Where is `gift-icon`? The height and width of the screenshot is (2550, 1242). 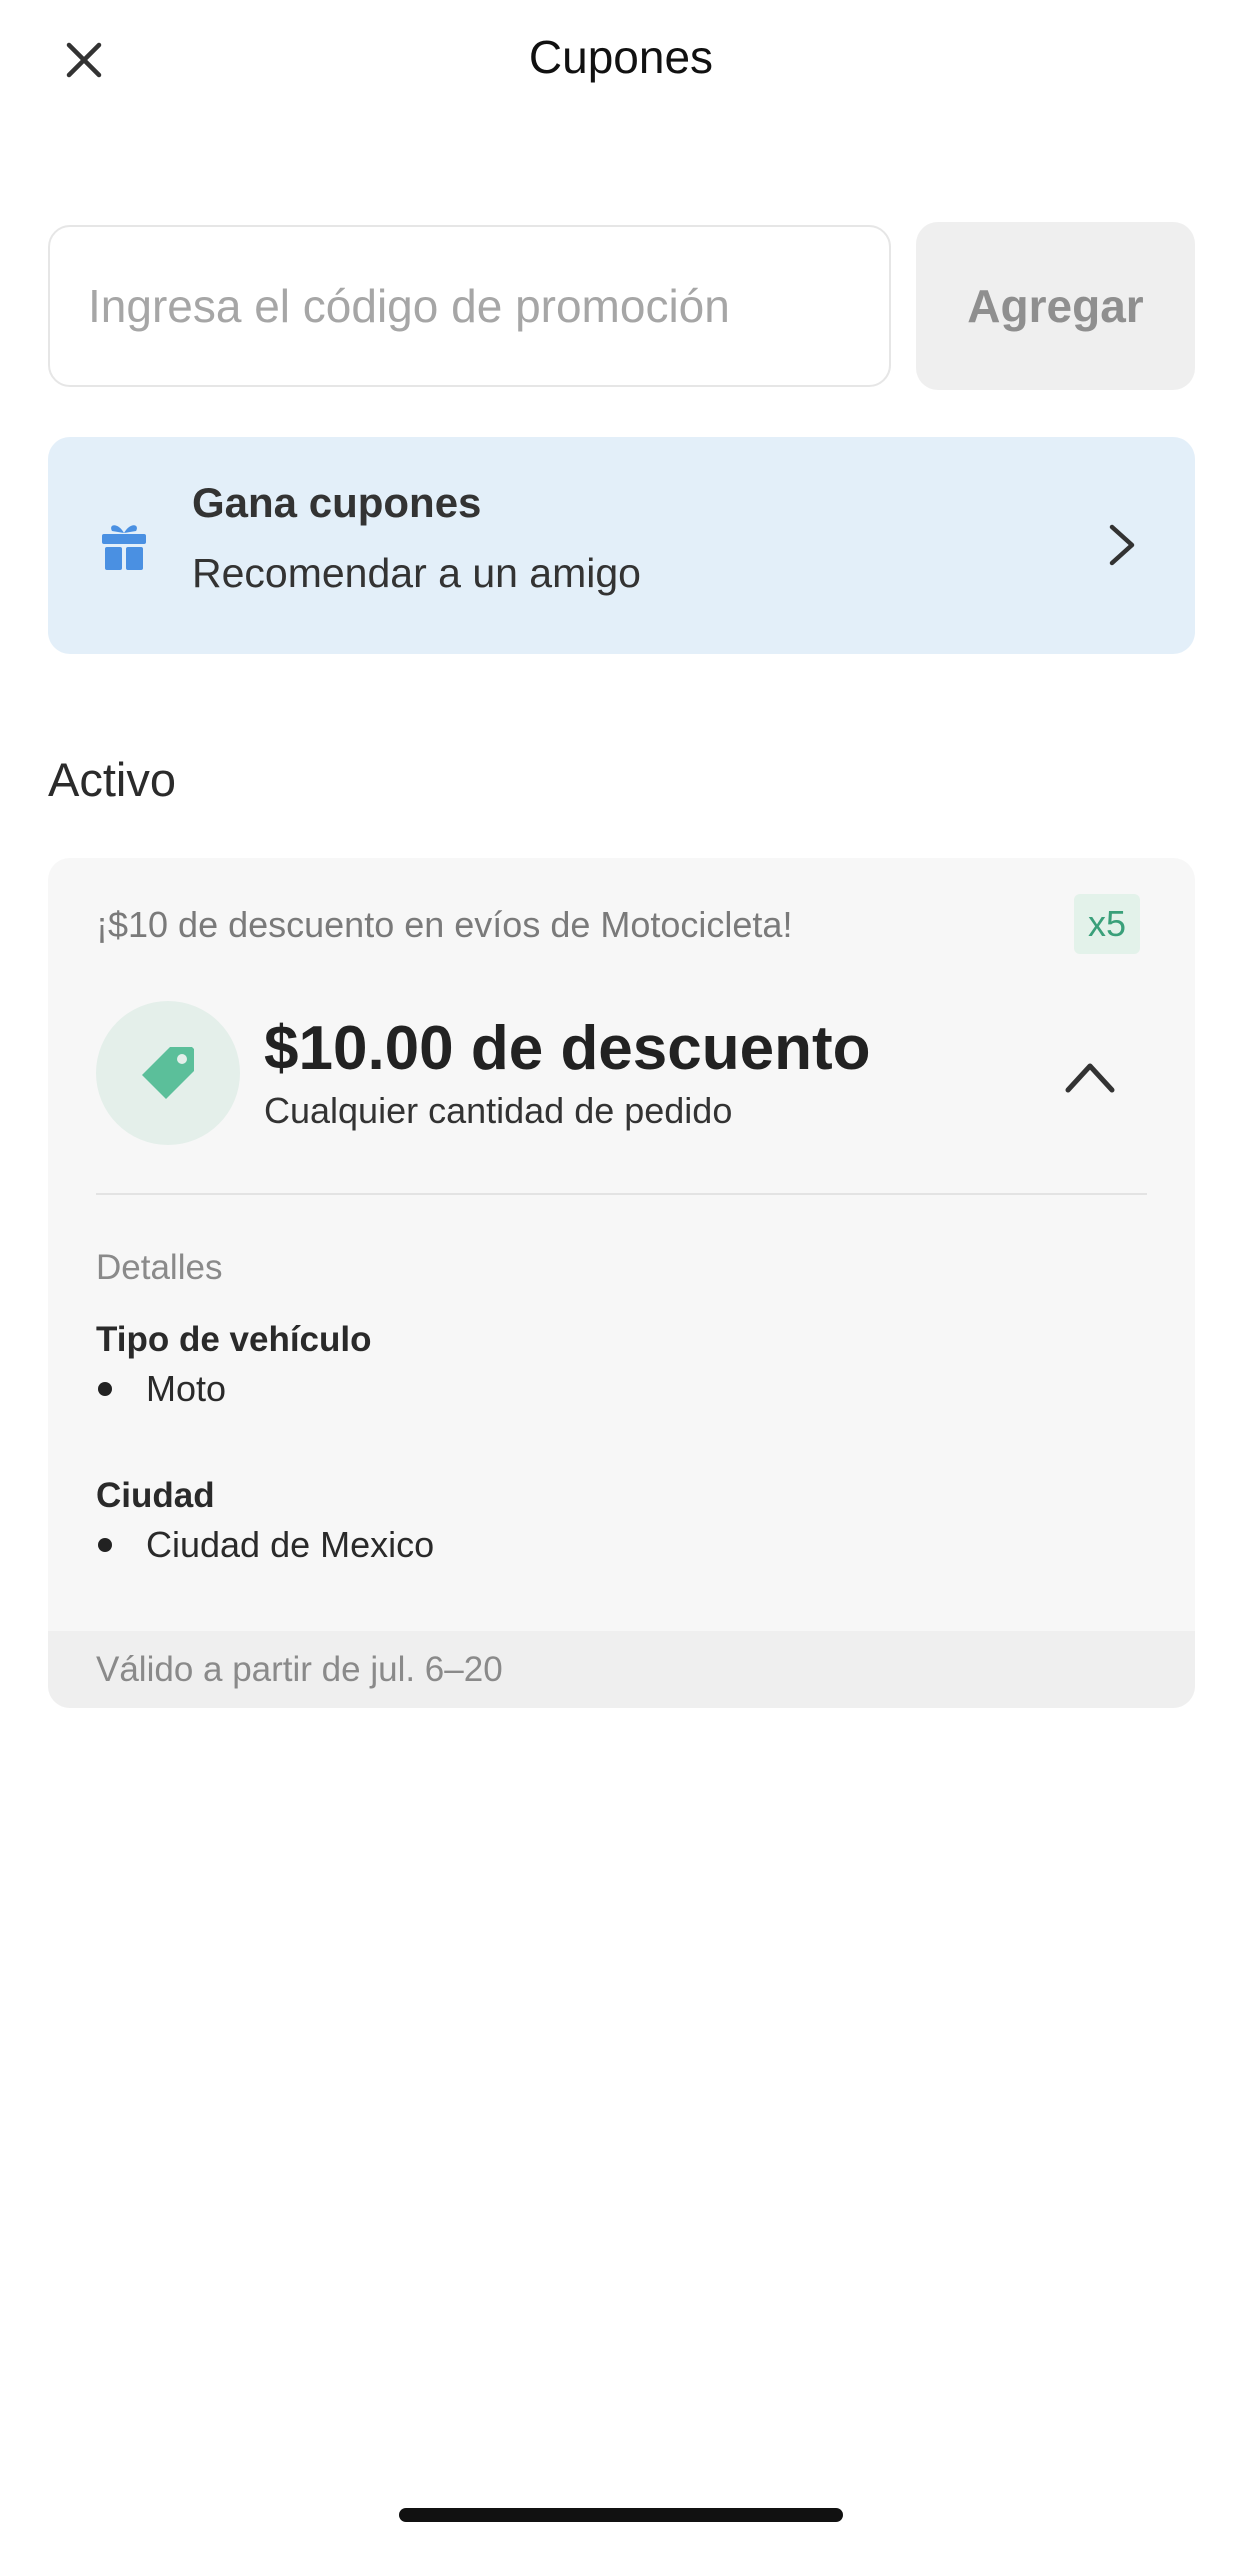
gift-icon is located at coordinates (124, 547).